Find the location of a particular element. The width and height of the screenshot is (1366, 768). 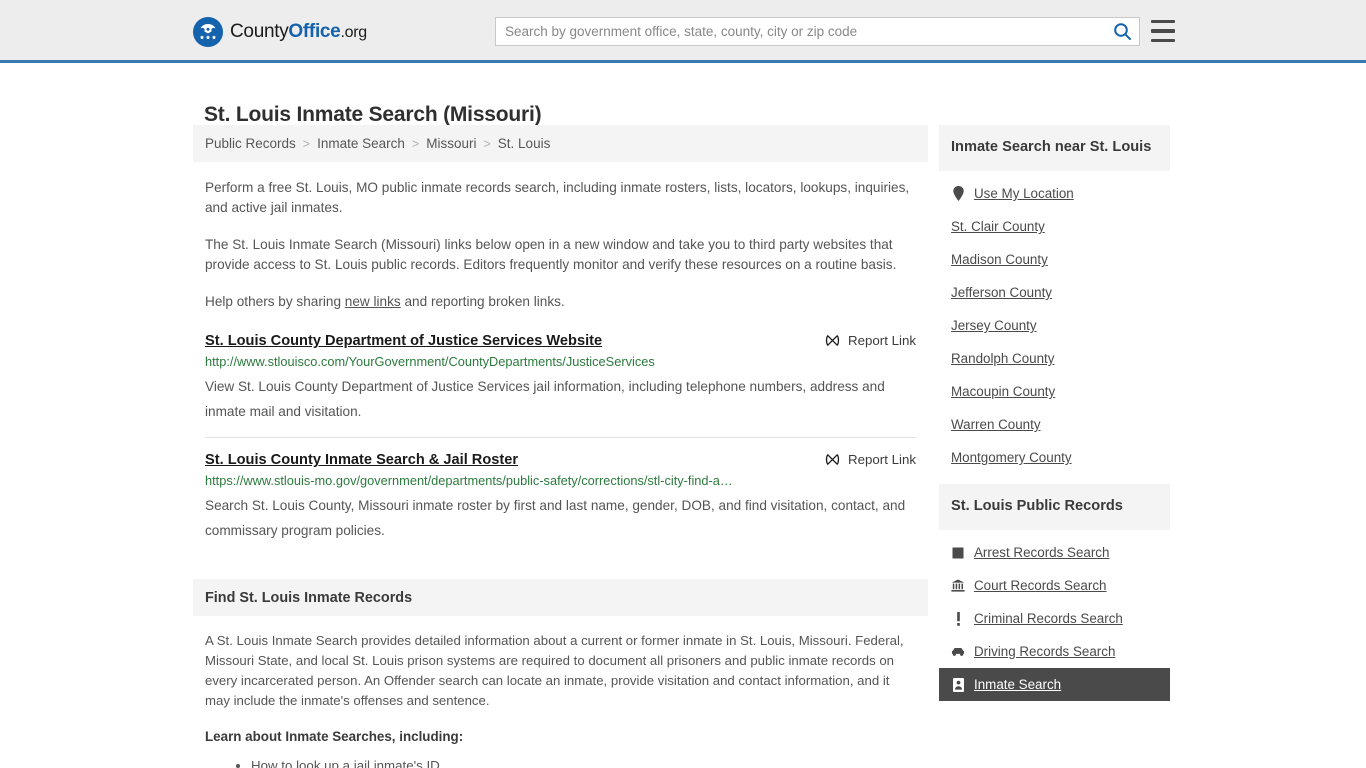

sidebar-link-label: Arrest Records Search is located at coordinates (1041, 552).